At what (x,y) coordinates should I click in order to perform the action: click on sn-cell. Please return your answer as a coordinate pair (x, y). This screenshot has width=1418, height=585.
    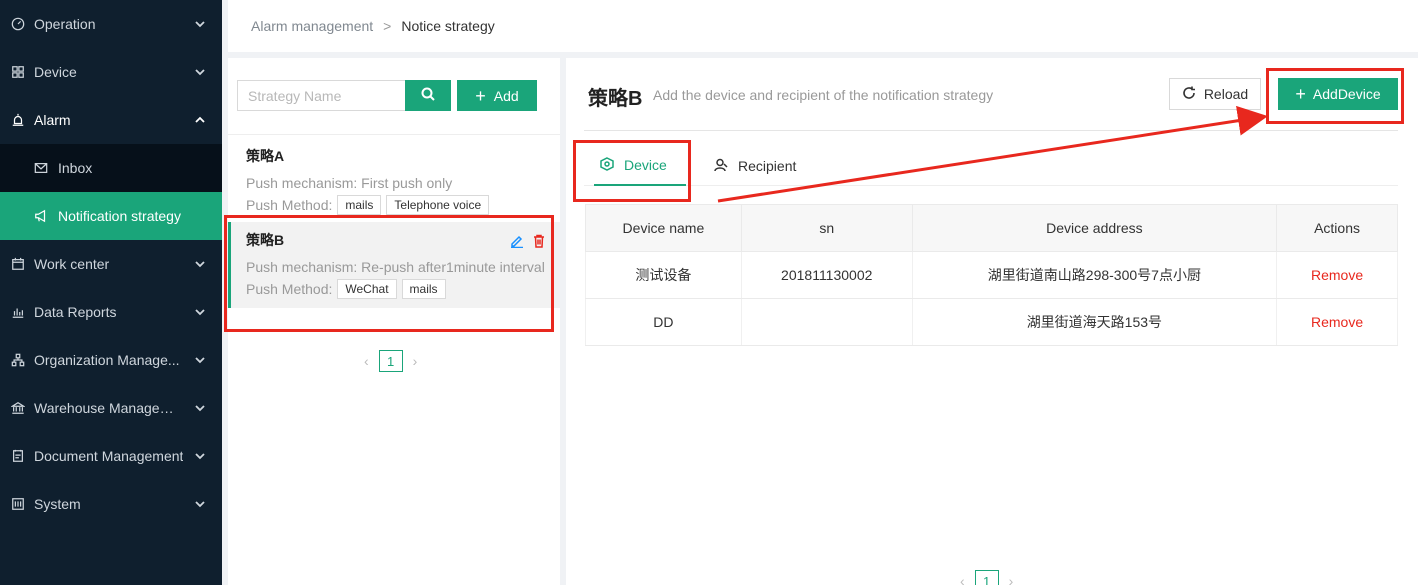
    Looking at the image, I should click on (826, 322).